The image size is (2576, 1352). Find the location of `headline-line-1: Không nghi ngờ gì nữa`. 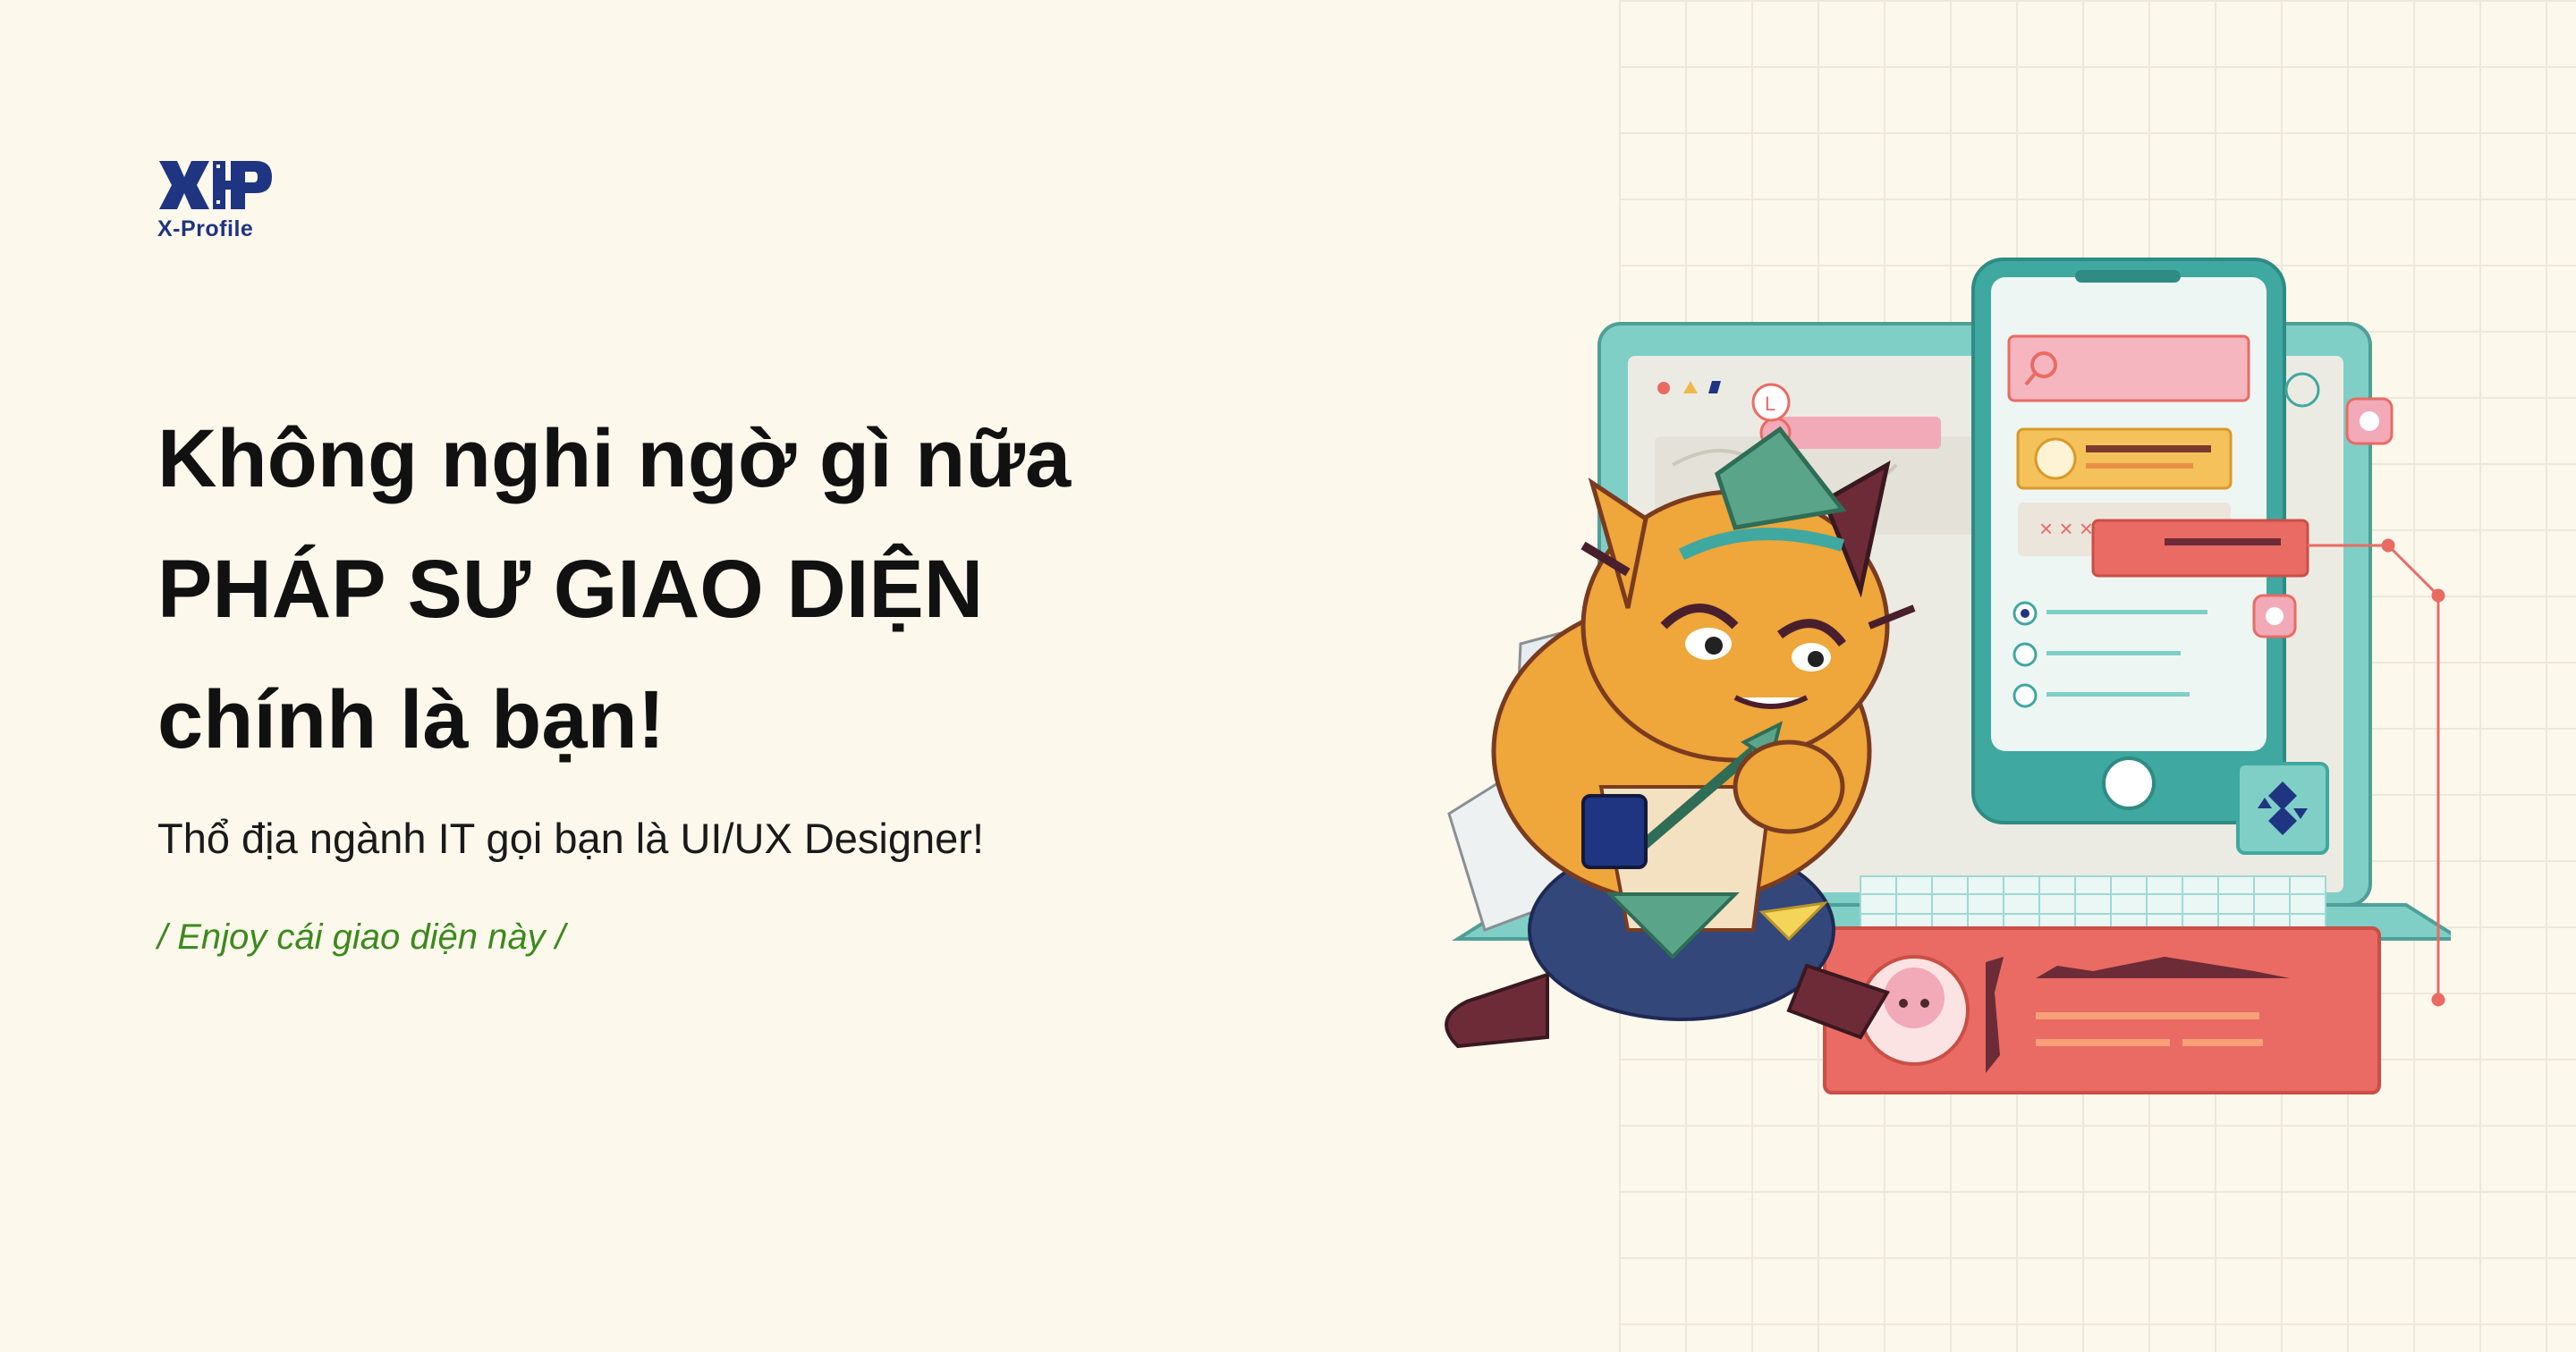

headline-line-1: Không nghi ngờ gì nữa is located at coordinates (614, 458).